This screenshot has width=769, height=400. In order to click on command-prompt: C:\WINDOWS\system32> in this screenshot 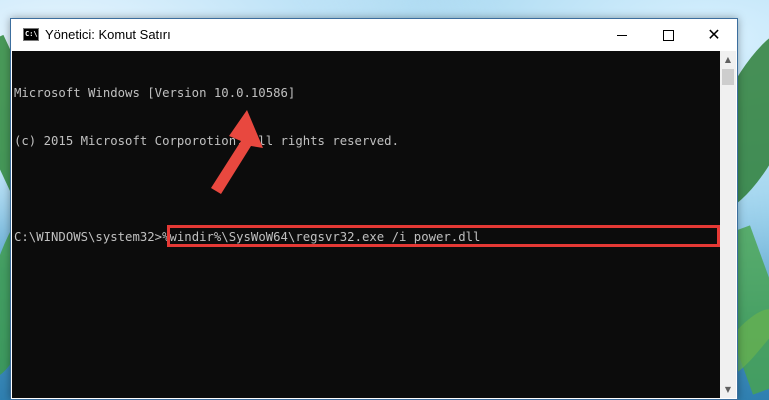, I will do `click(88, 237)`.